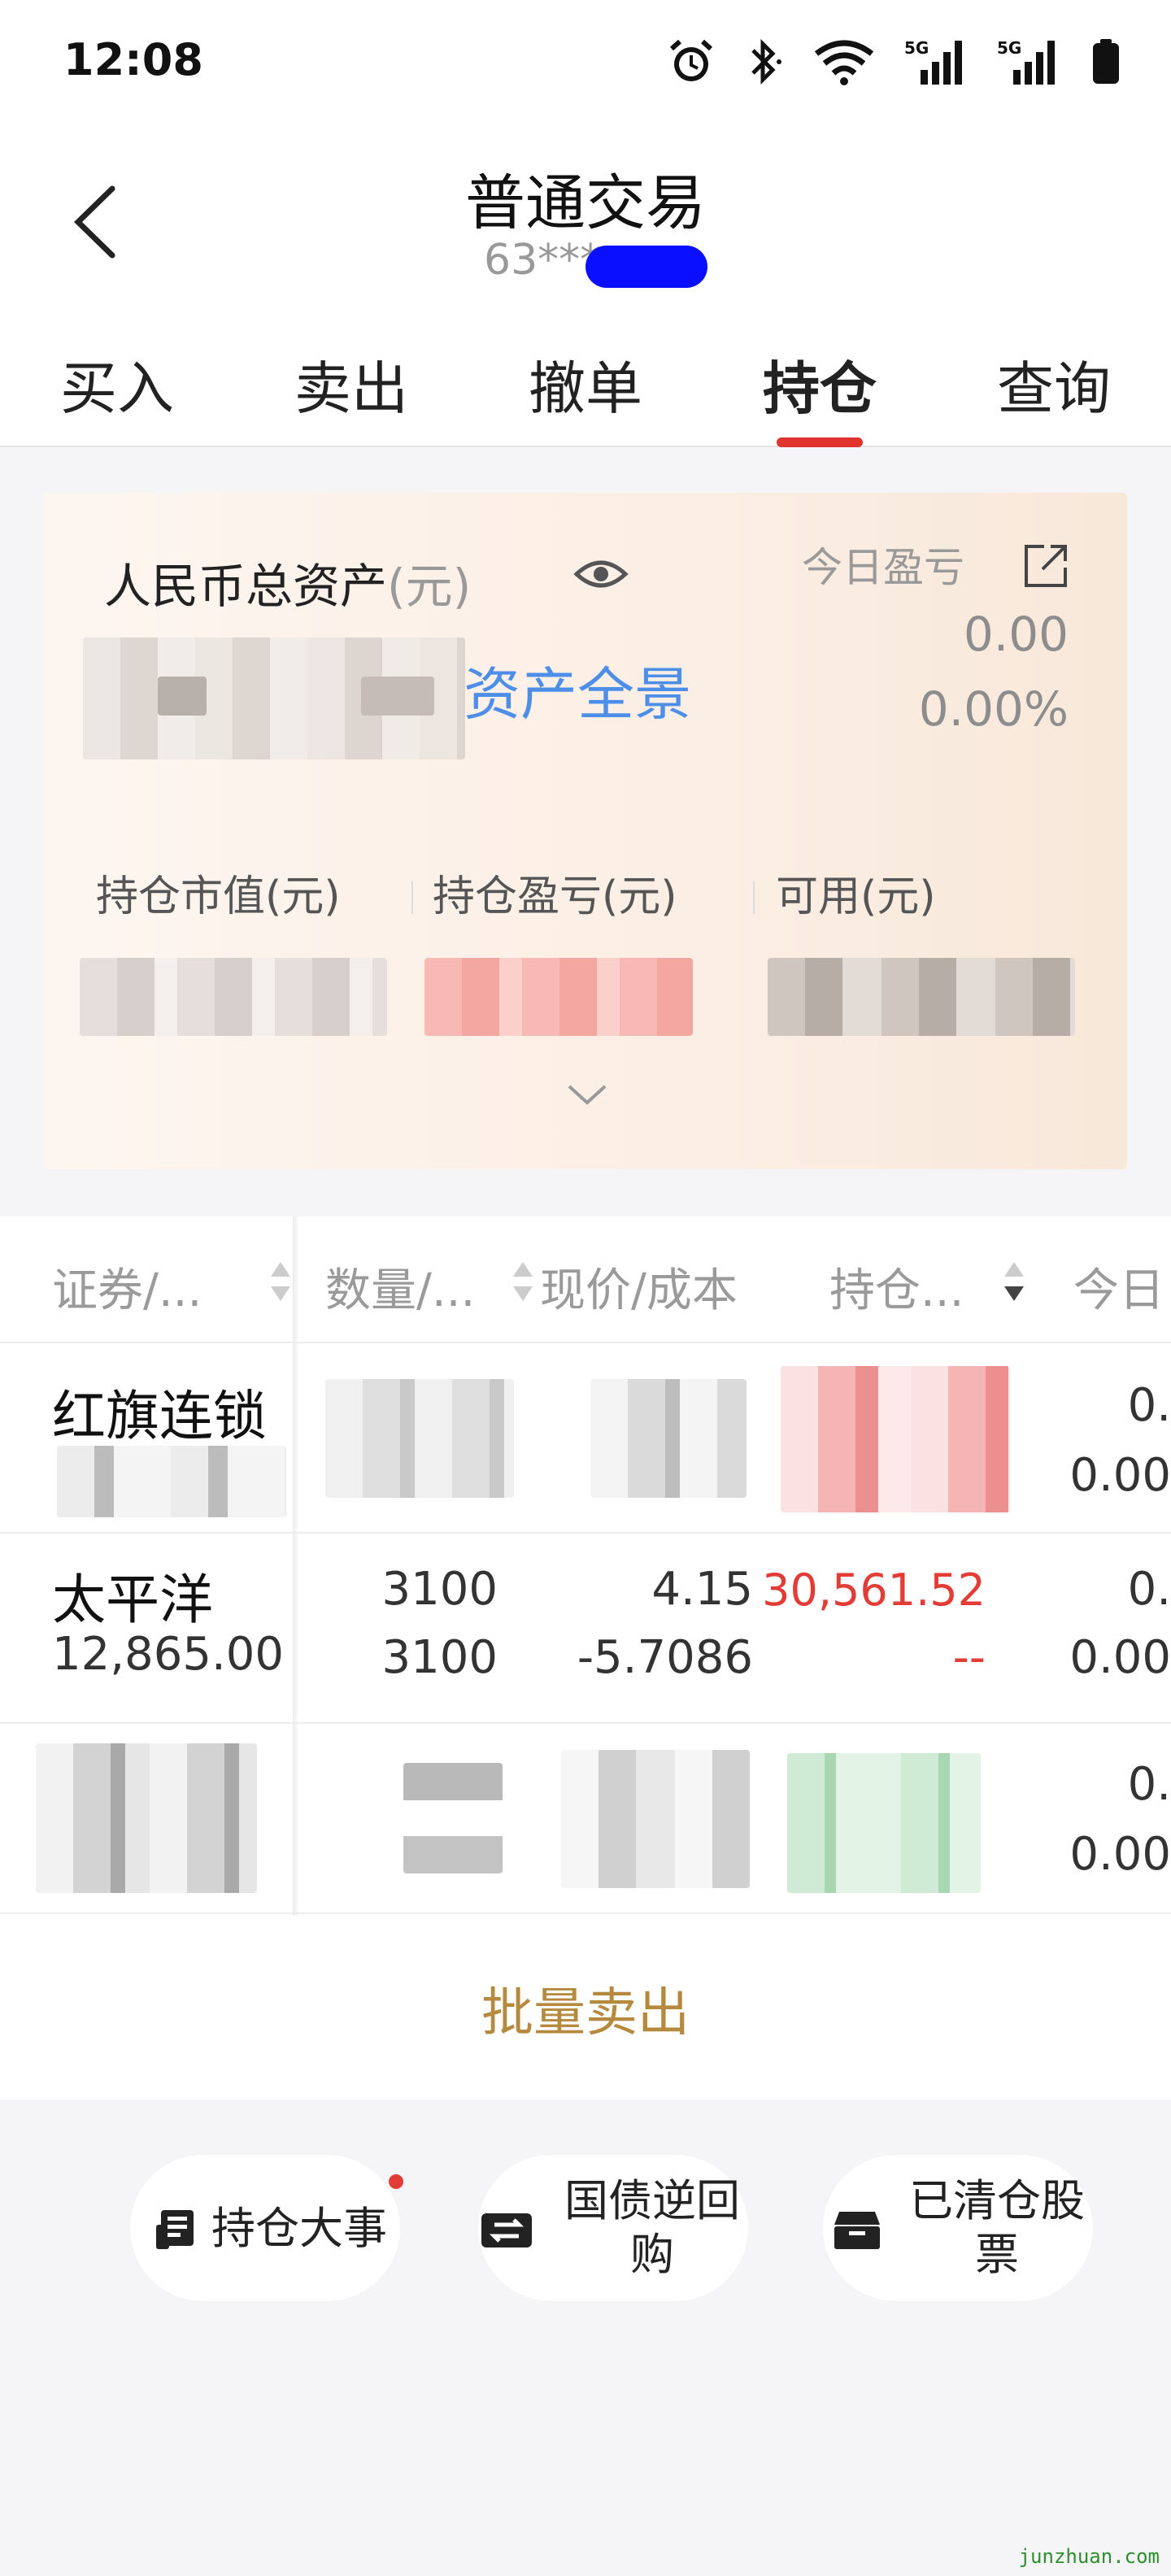  What do you see at coordinates (219, 897) in the screenshot?
I see `market-value-label: 持仓市值(元)` at bounding box center [219, 897].